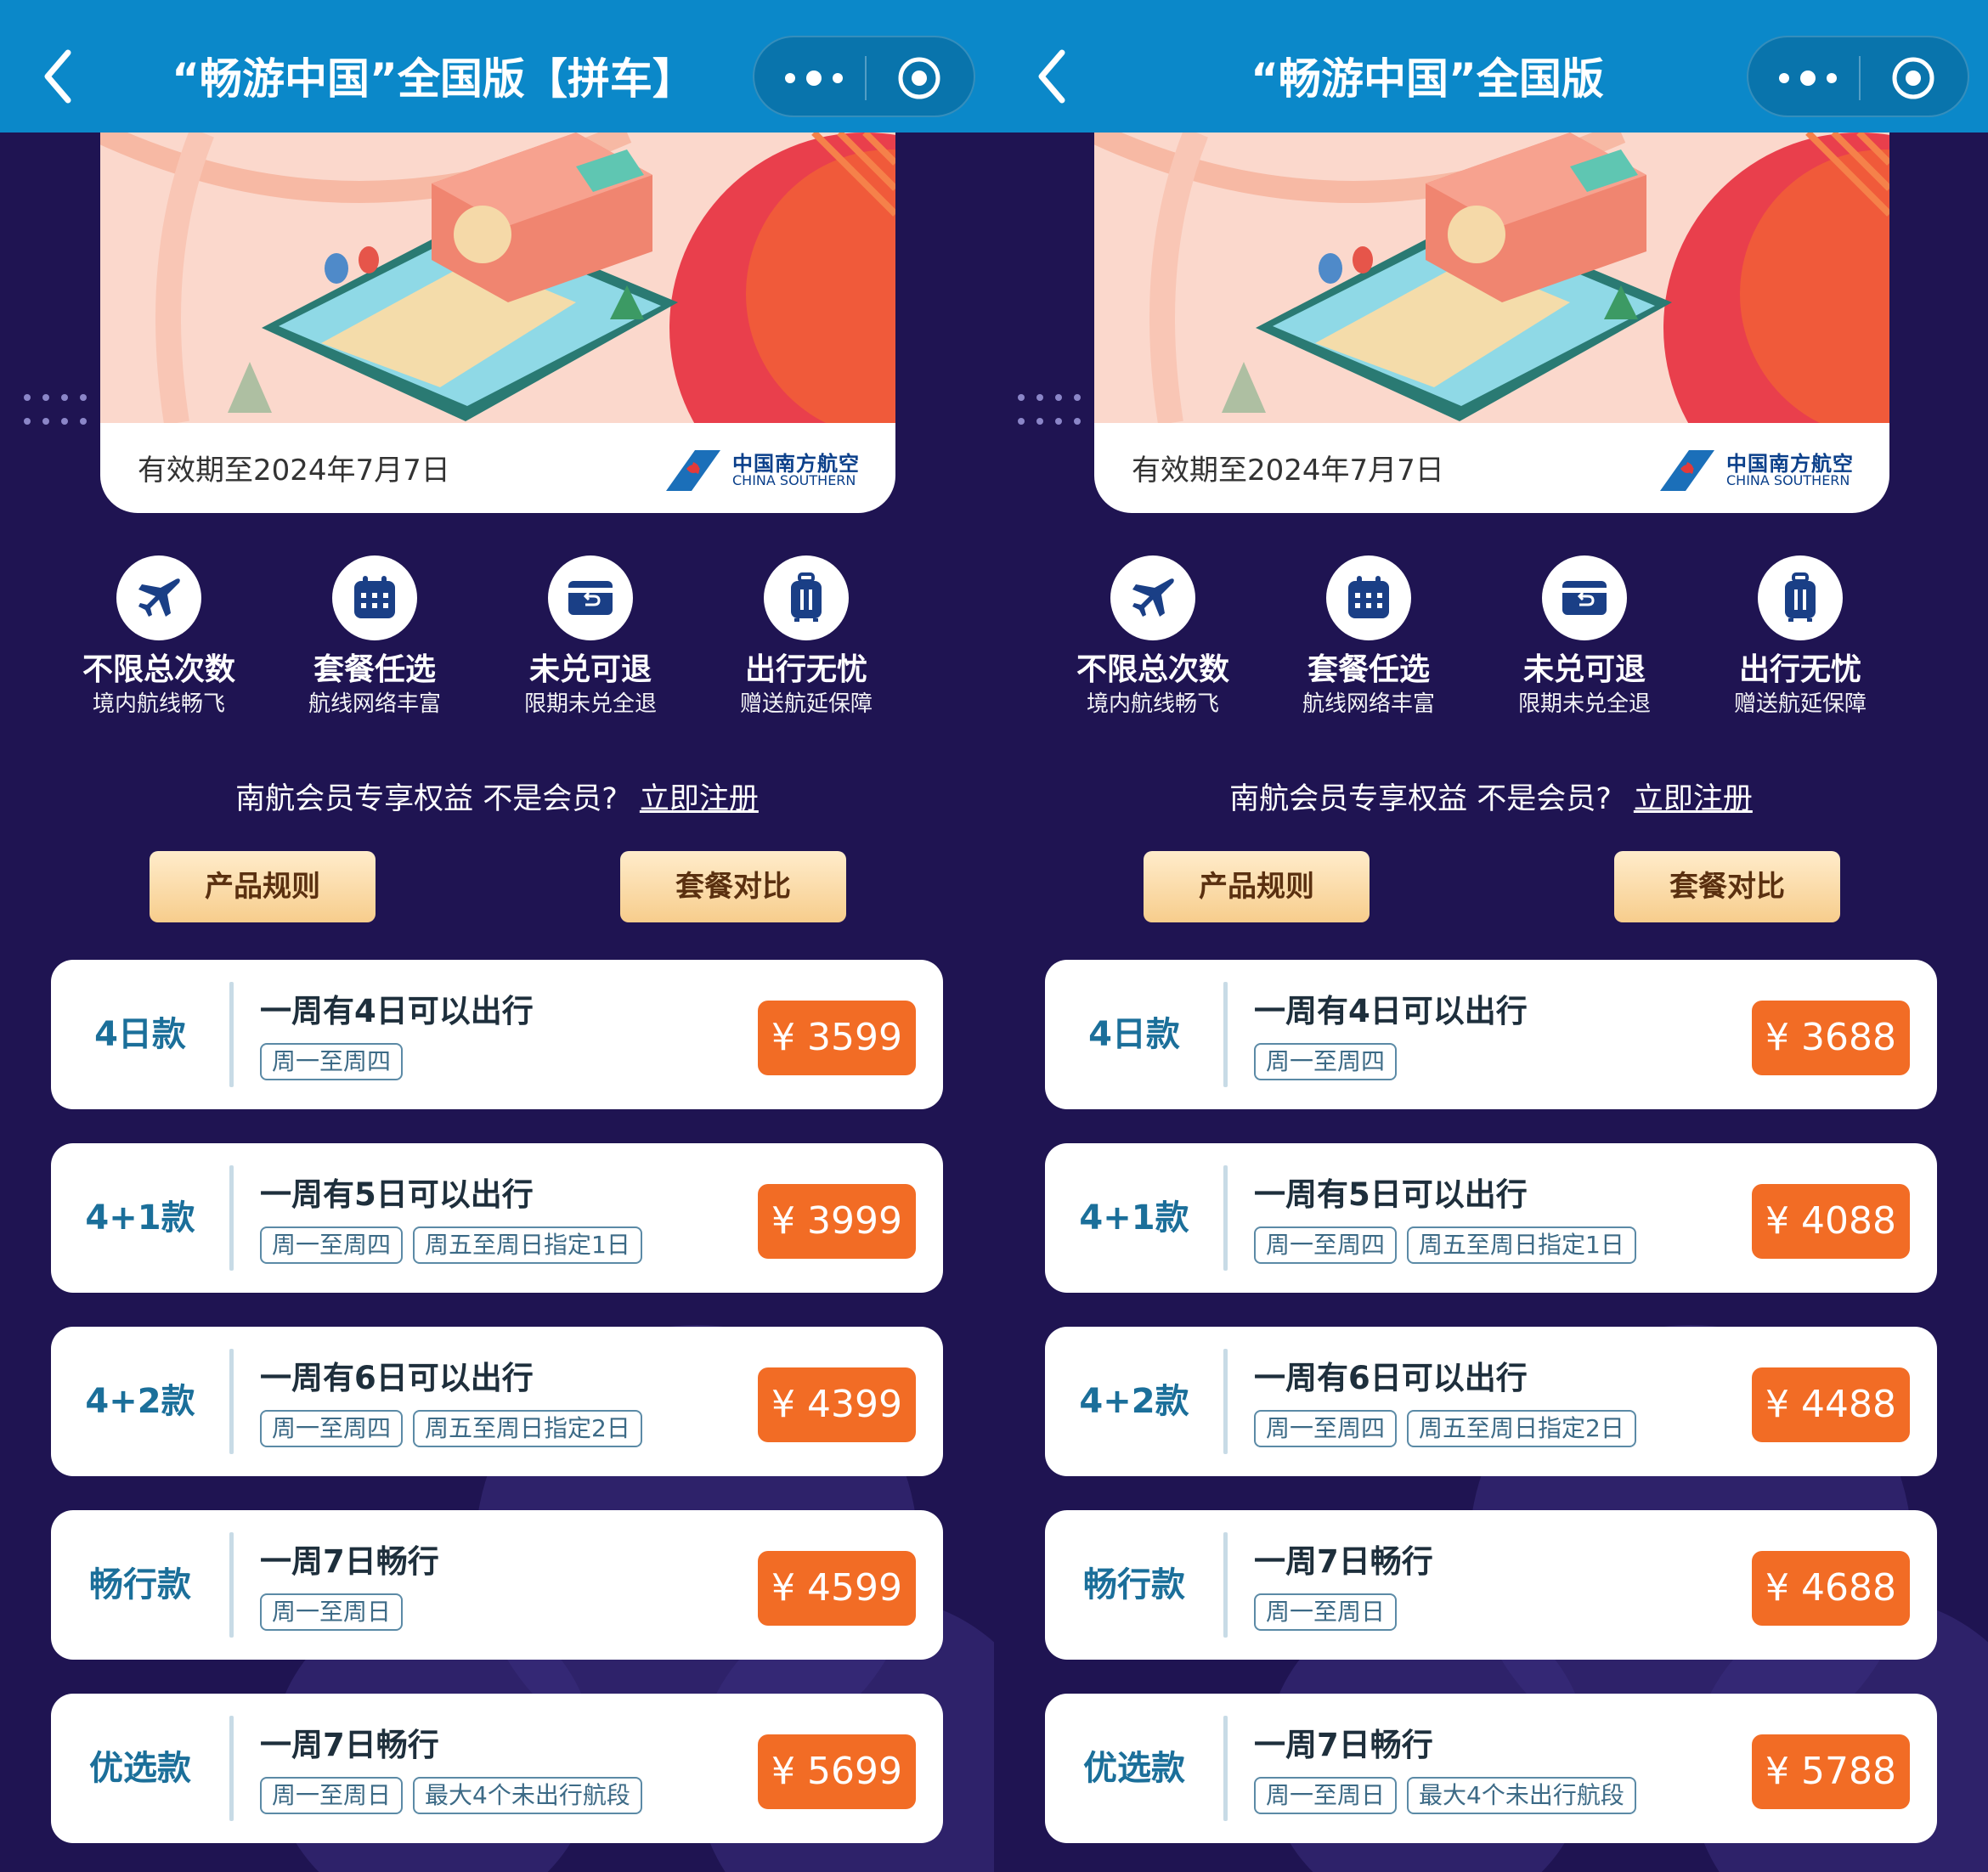  I want to click on product-card: 畅行款 一周7日畅行 周一至周日 ¥ 4599, so click(497, 1585).